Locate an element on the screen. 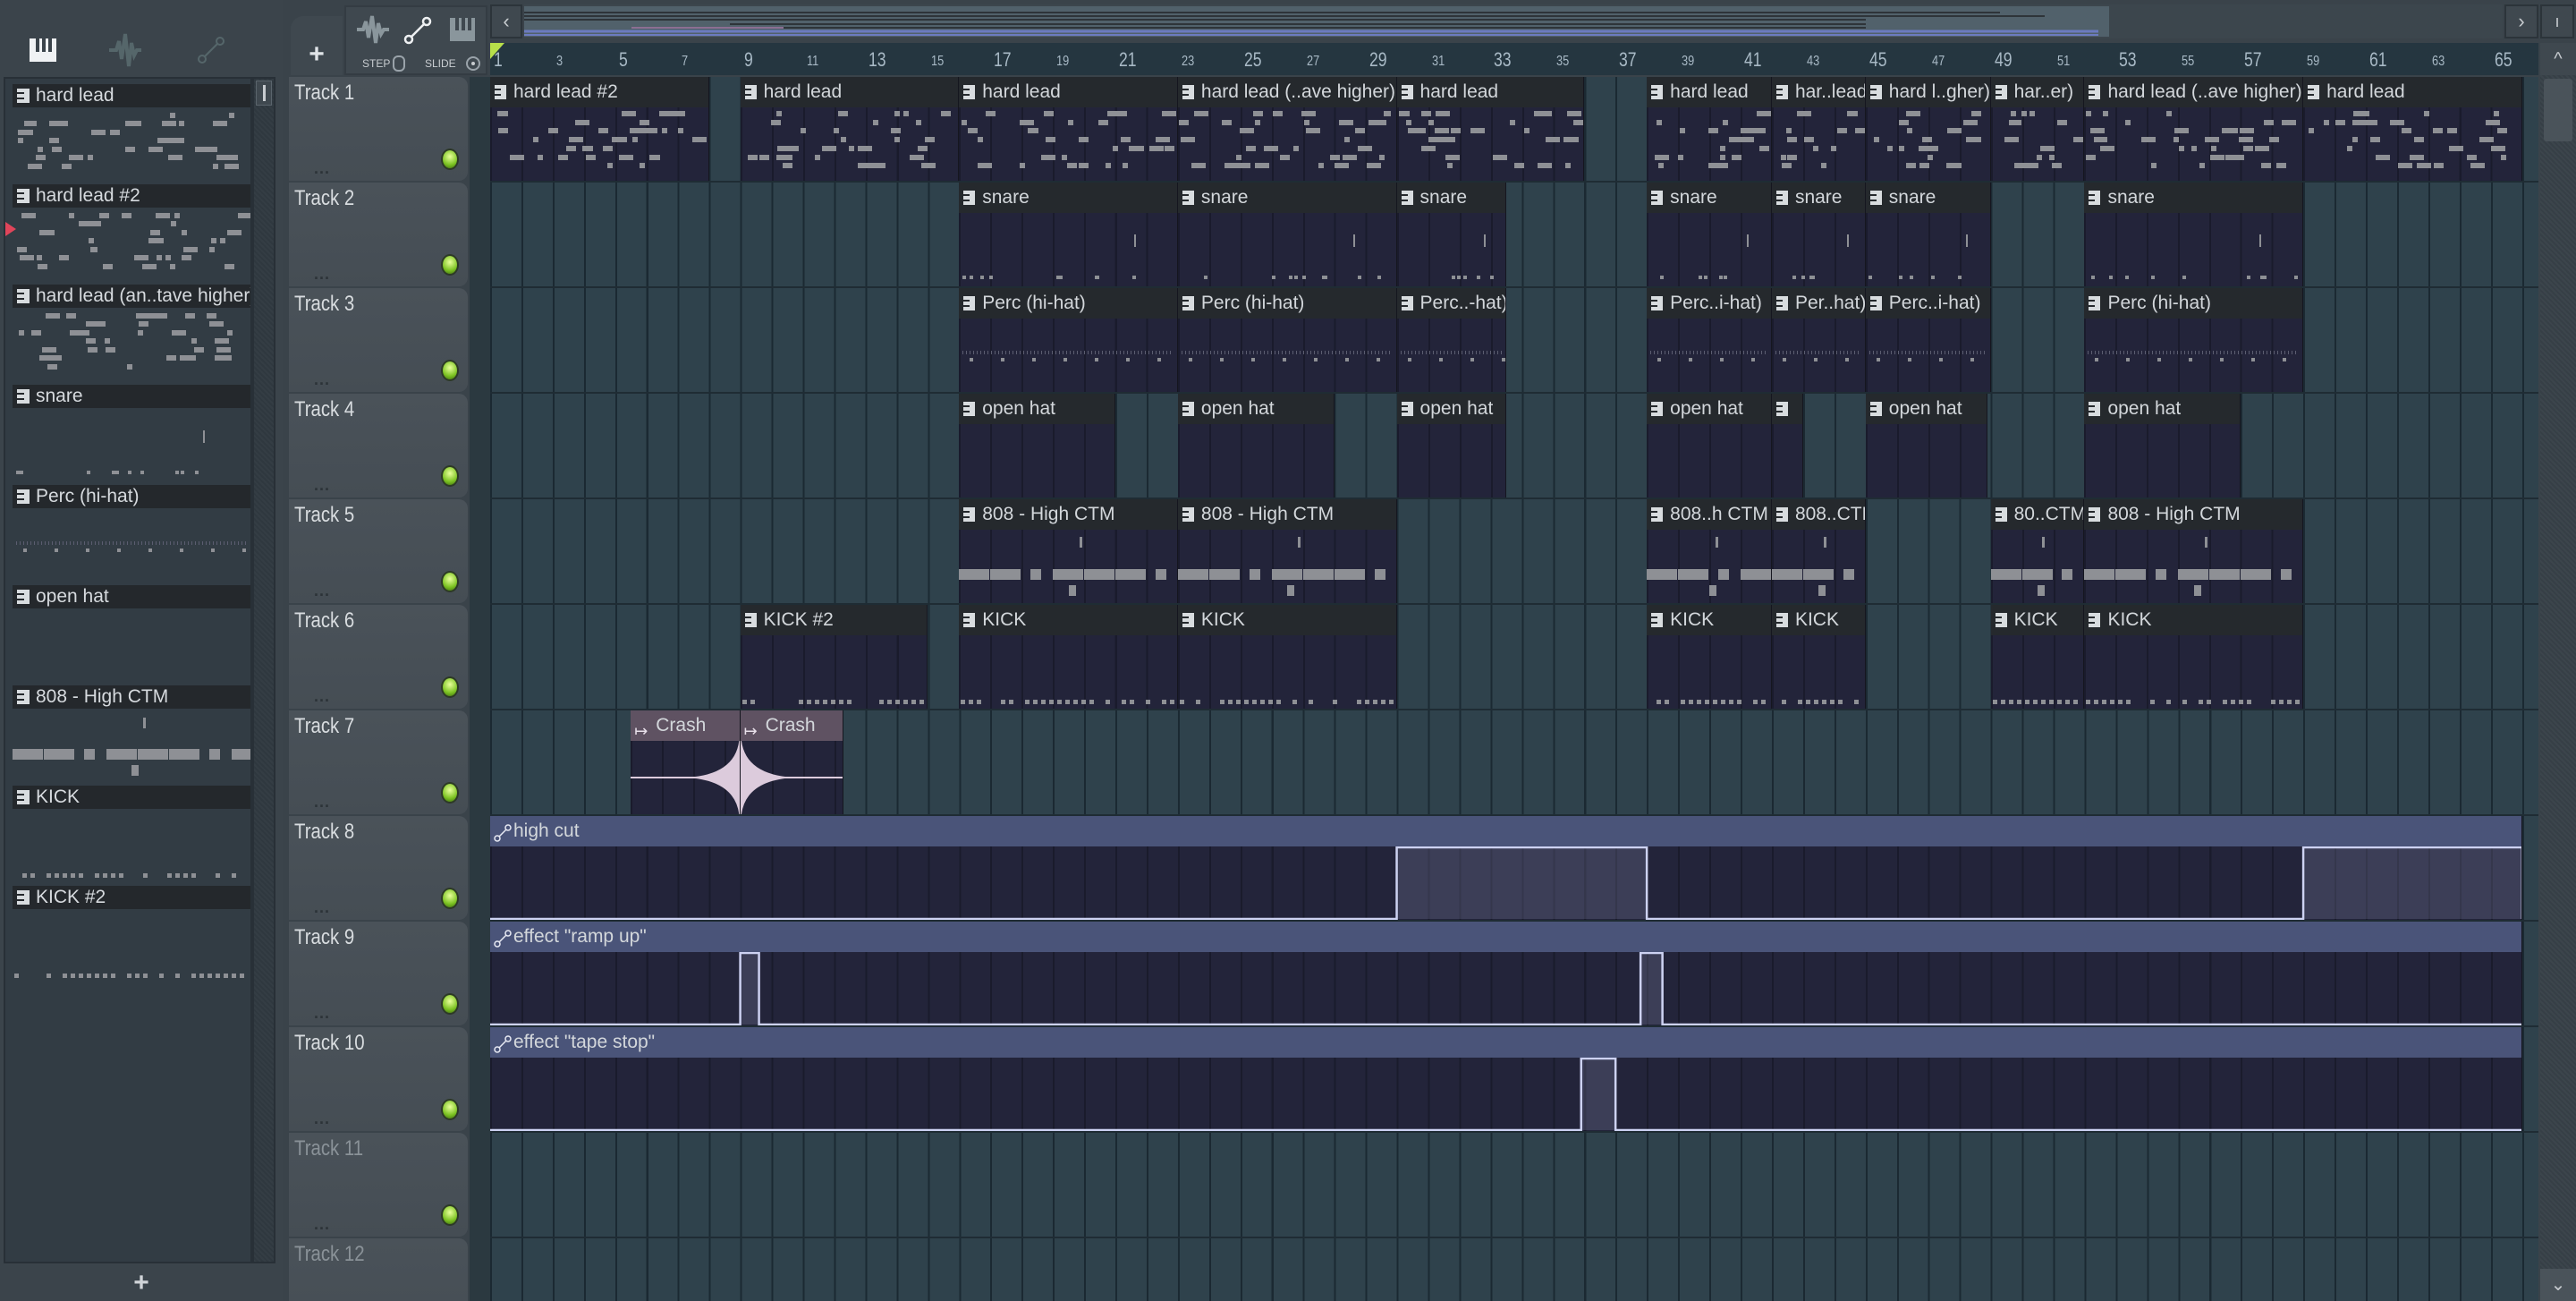 This screenshot has width=2576, height=1301. clip-header: har..lead is located at coordinates (1818, 92).